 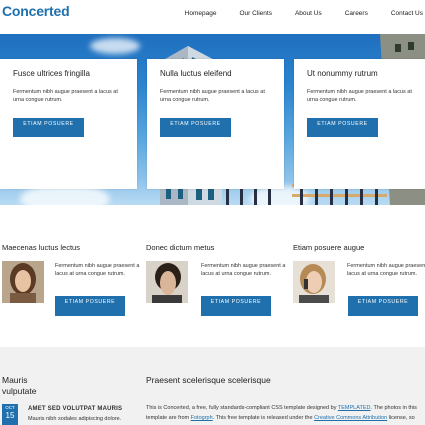 I want to click on about-text-part: template are from, so click(x=168, y=418).